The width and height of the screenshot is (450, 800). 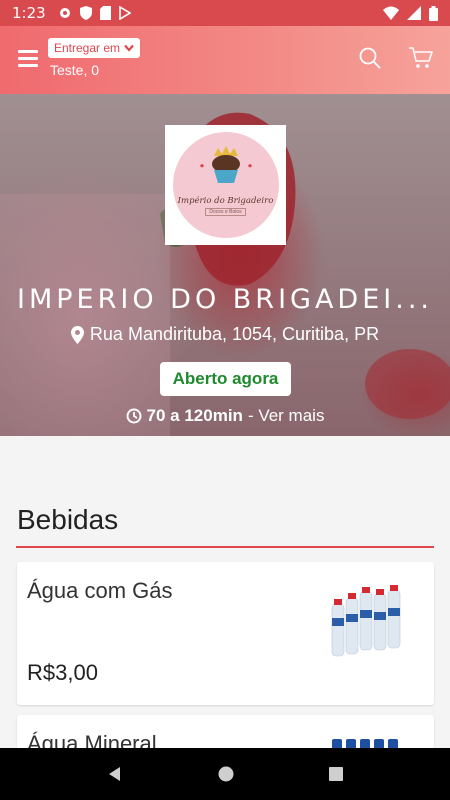 I want to click on clock-icon, so click(x=134, y=416).